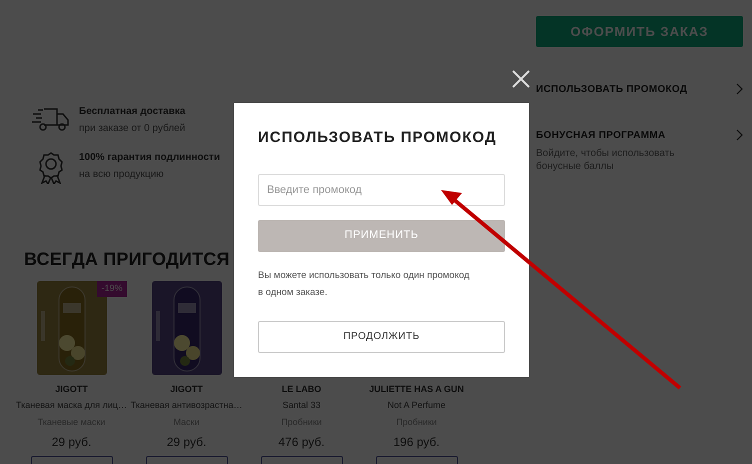  Describe the element at coordinates (521, 79) in the screenshot. I see `close-icon` at that location.